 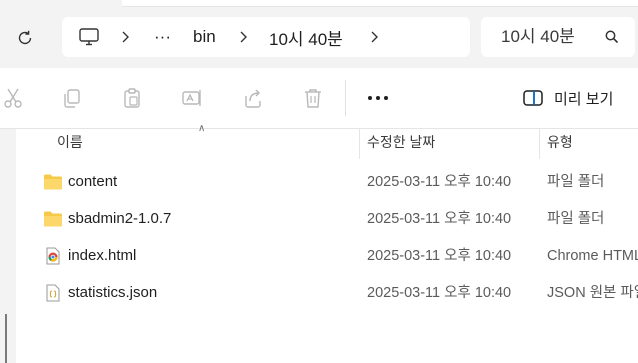 I want to click on file-name: index.html, so click(x=102, y=256).